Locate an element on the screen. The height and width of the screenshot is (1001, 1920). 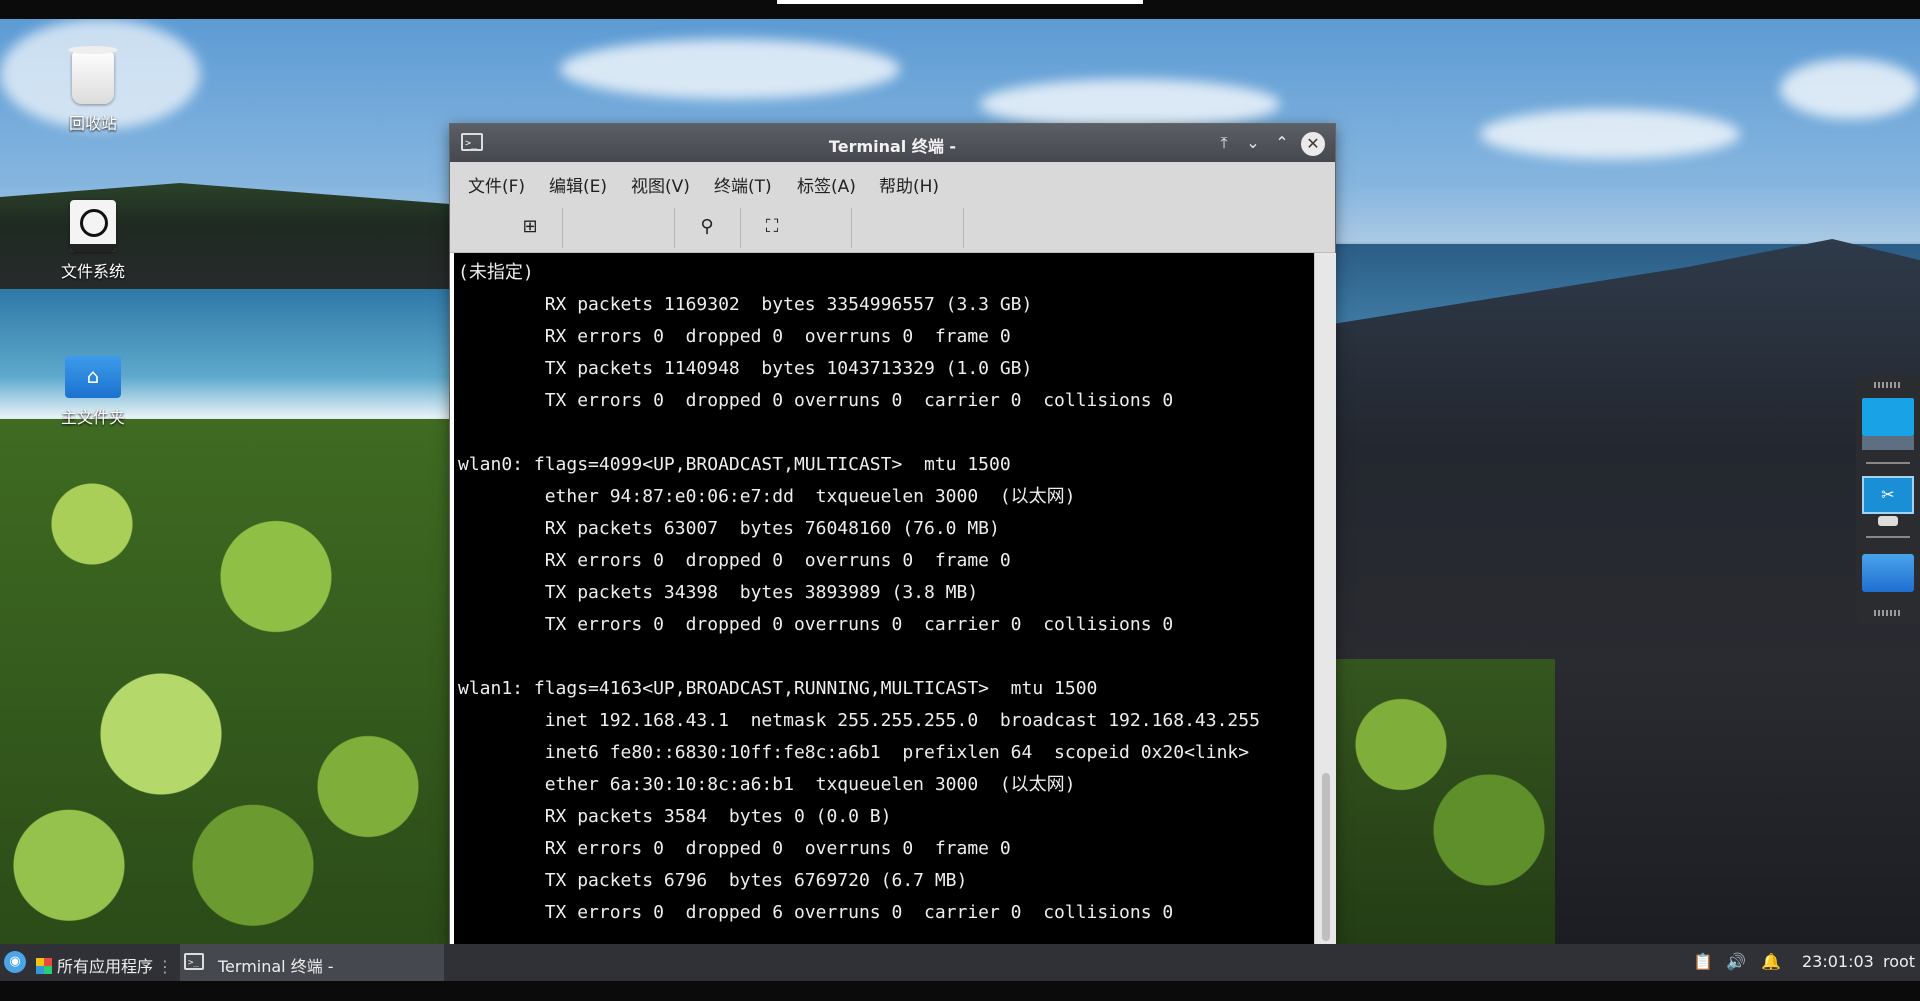
workspace-1-strip is located at coordinates (1888, 443).